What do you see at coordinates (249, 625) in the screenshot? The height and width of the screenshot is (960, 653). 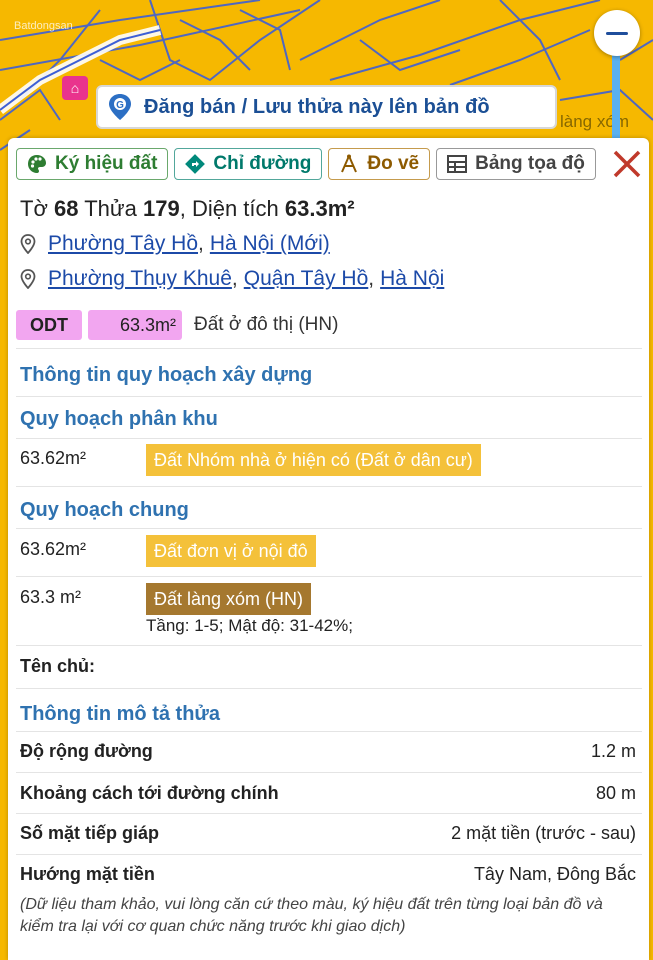 I see `general-note: Tầng: 1-5; Mật độ: 31-42%;` at bounding box center [249, 625].